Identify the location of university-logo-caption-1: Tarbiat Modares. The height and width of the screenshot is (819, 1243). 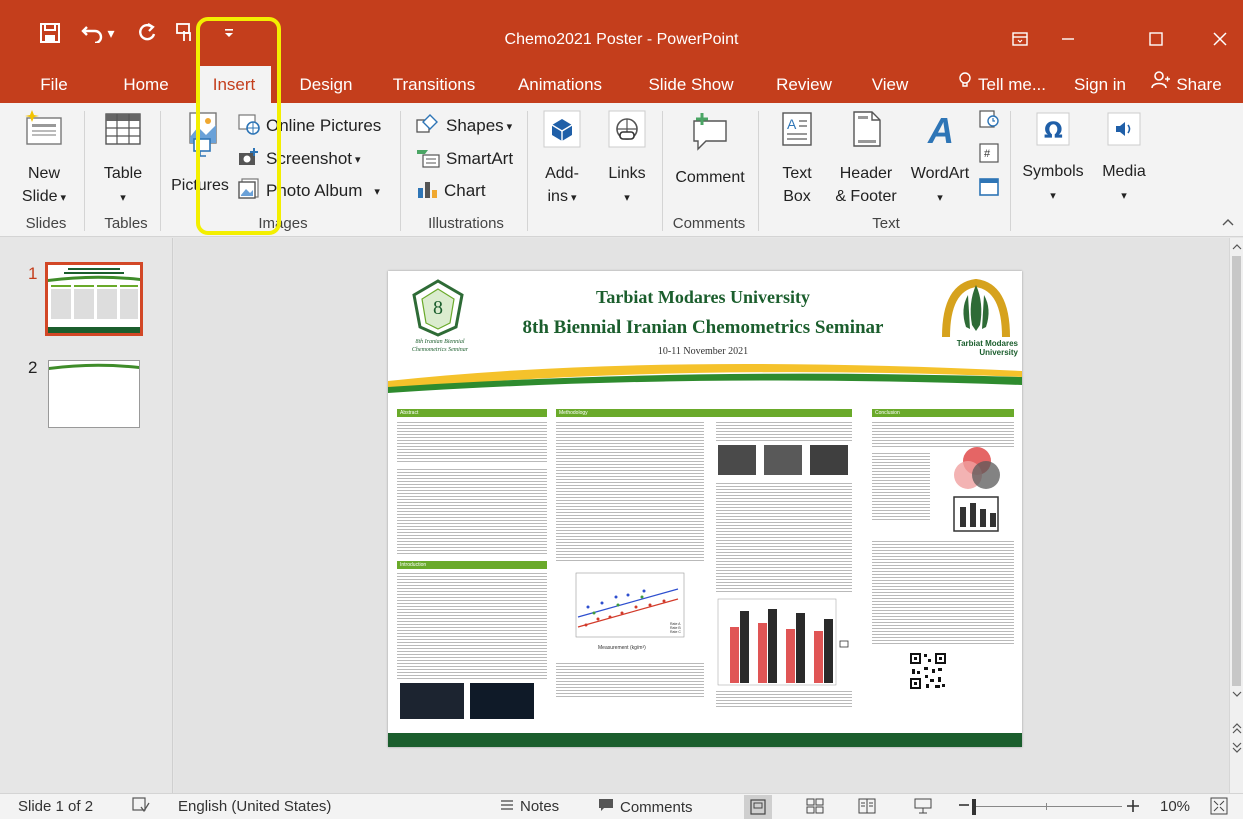
(987, 343).